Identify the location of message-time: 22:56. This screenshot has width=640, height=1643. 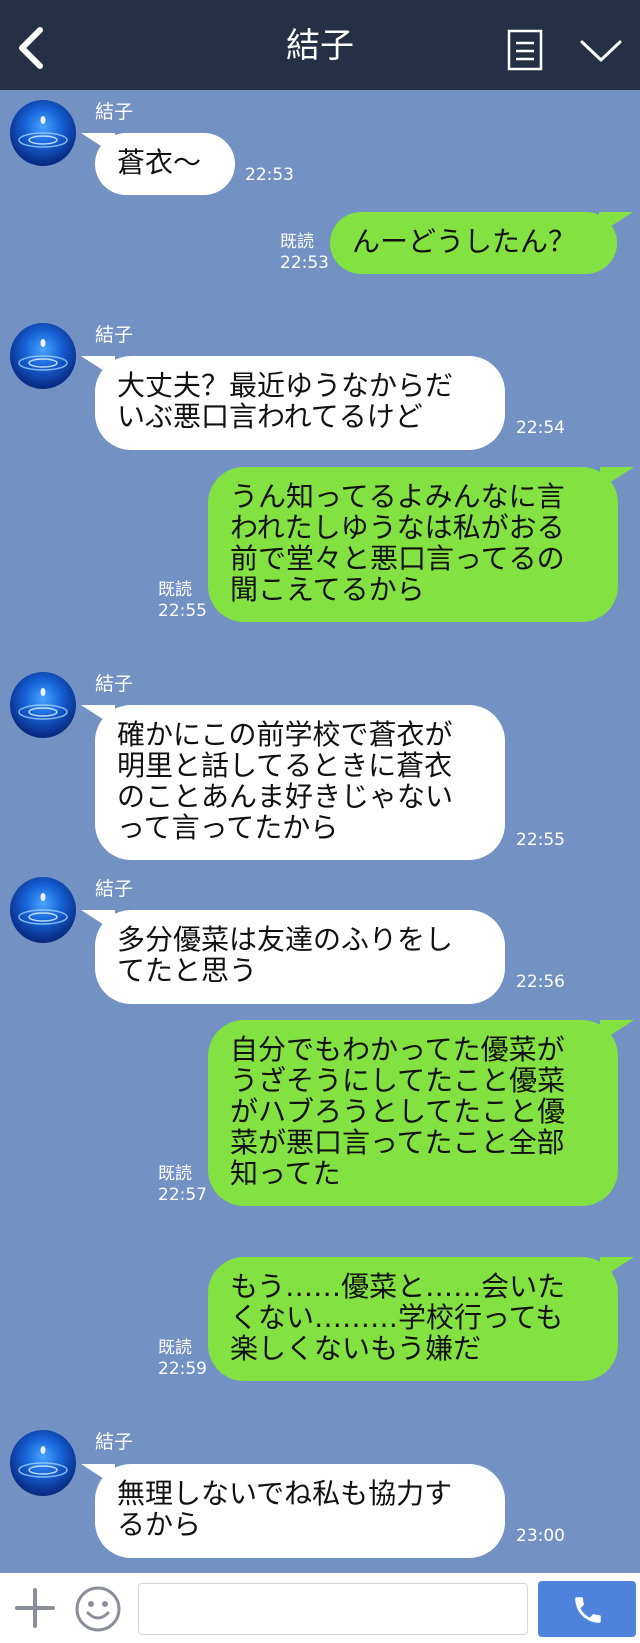
(540, 982).